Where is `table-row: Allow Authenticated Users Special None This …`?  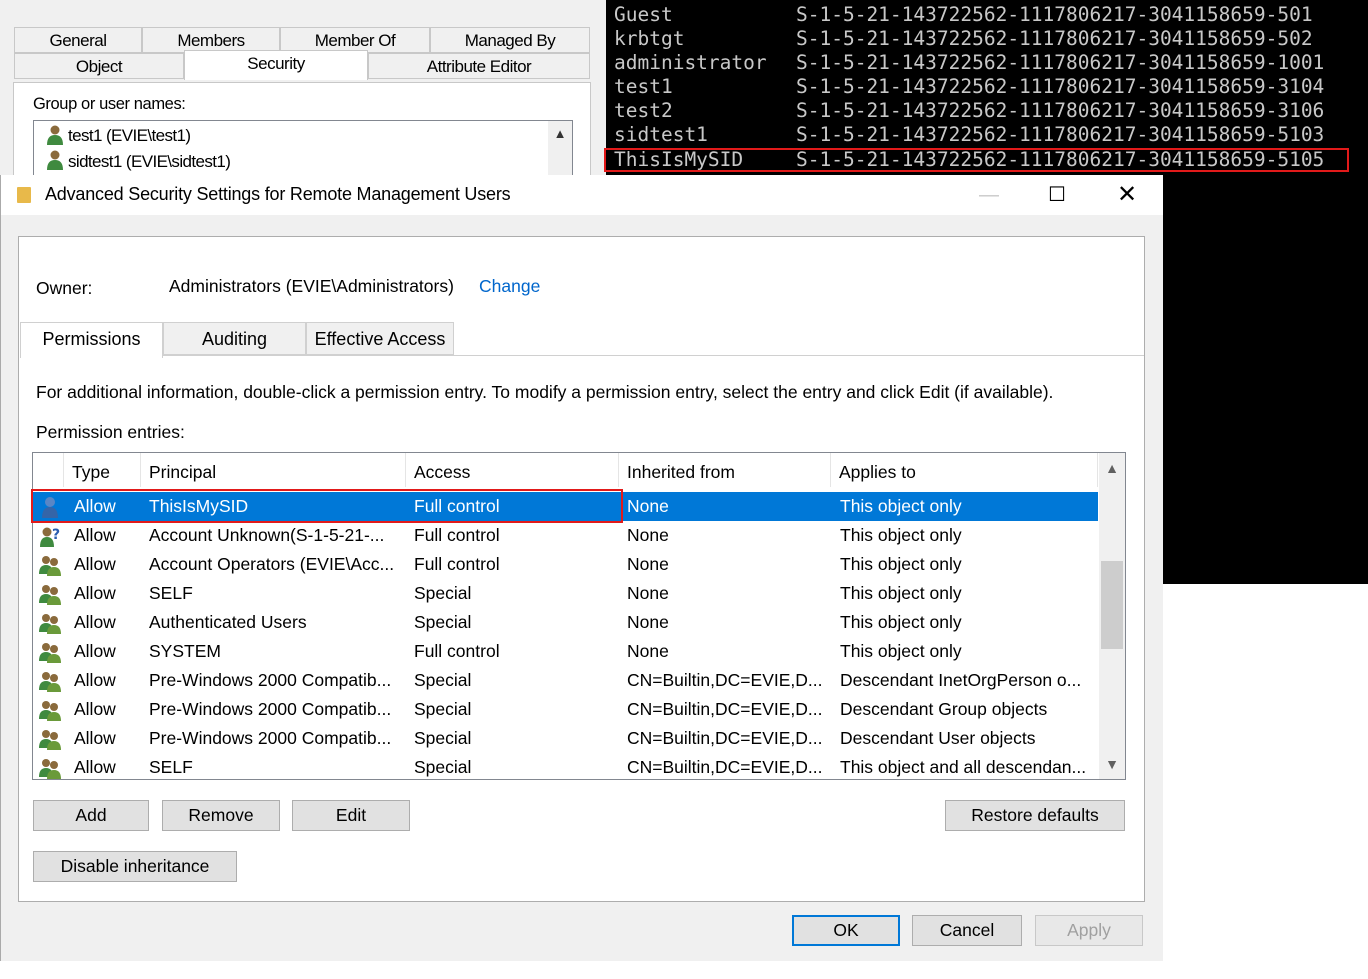
table-row: Allow Authenticated Users Special None This … is located at coordinates (565, 622).